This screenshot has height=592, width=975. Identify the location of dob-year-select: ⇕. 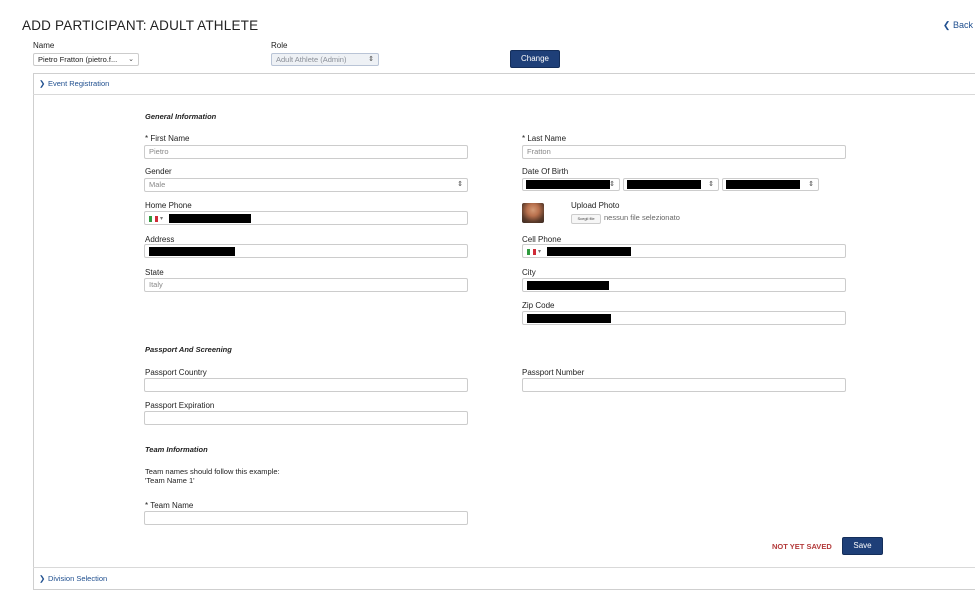
(770, 184).